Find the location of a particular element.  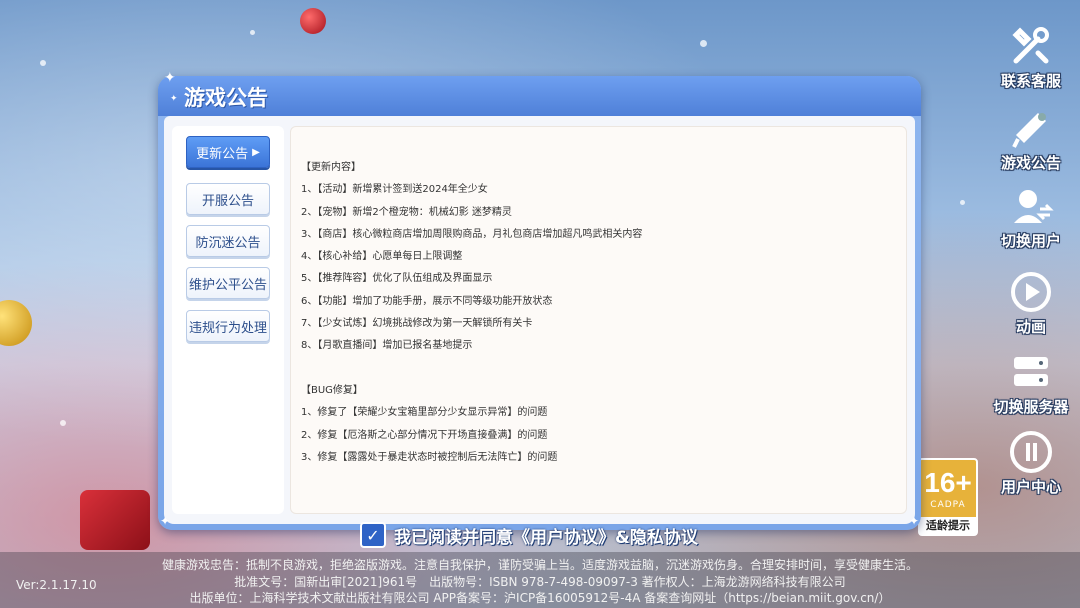

sidebar-switch-user: 切换用户 is located at coordinates (1031, 216).